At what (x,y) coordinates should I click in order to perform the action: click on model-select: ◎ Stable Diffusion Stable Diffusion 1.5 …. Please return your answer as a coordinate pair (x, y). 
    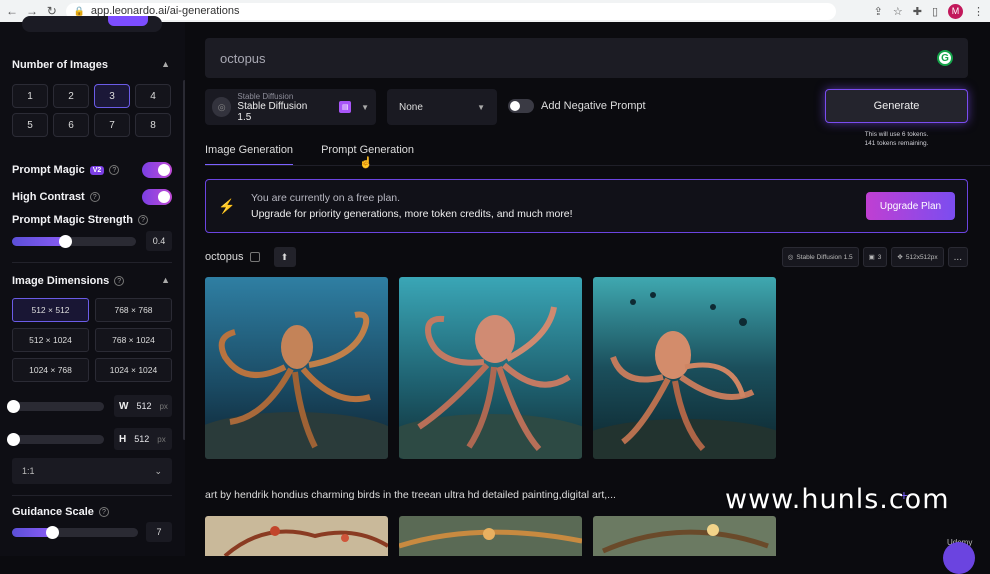
    Looking at the image, I should click on (290, 107).